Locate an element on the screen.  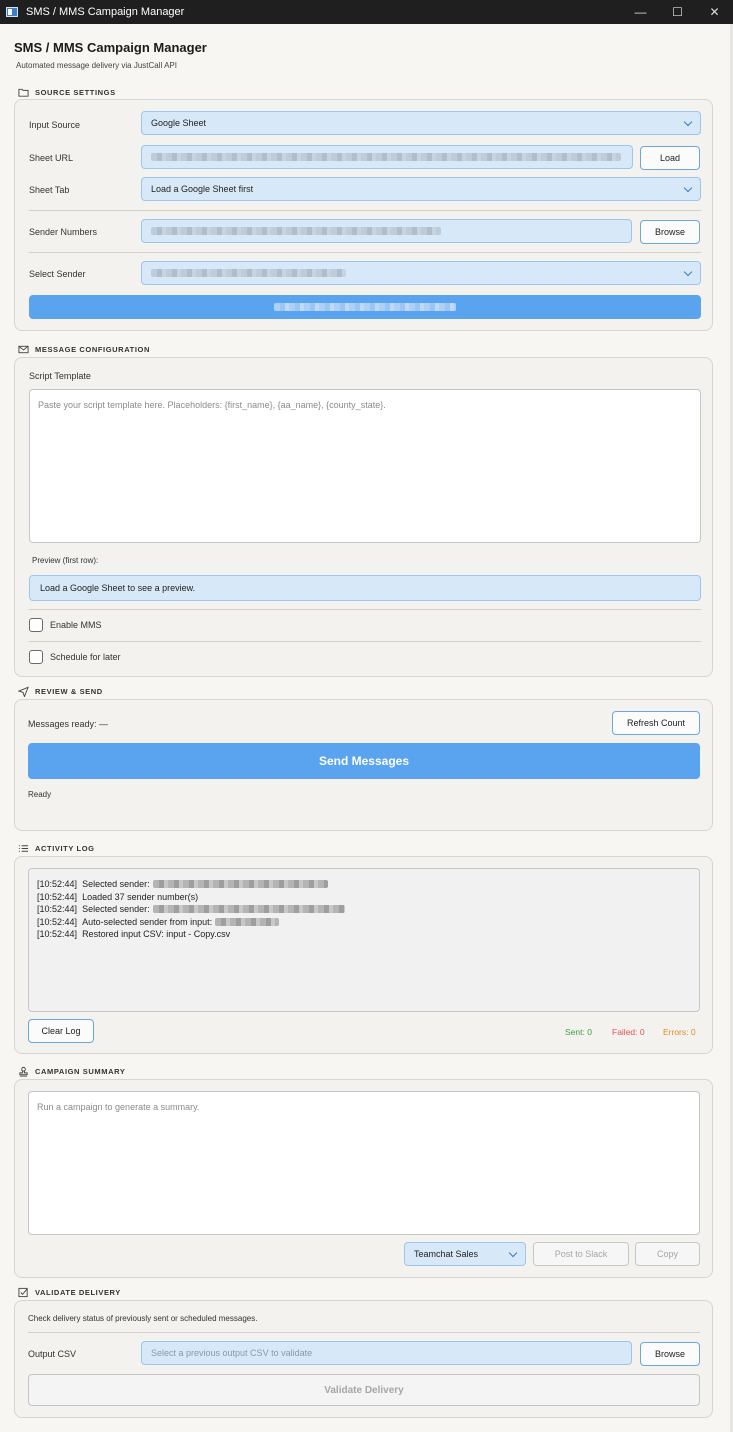
post-to-slack-button: Post to Slack is located at coordinates (581, 1254).